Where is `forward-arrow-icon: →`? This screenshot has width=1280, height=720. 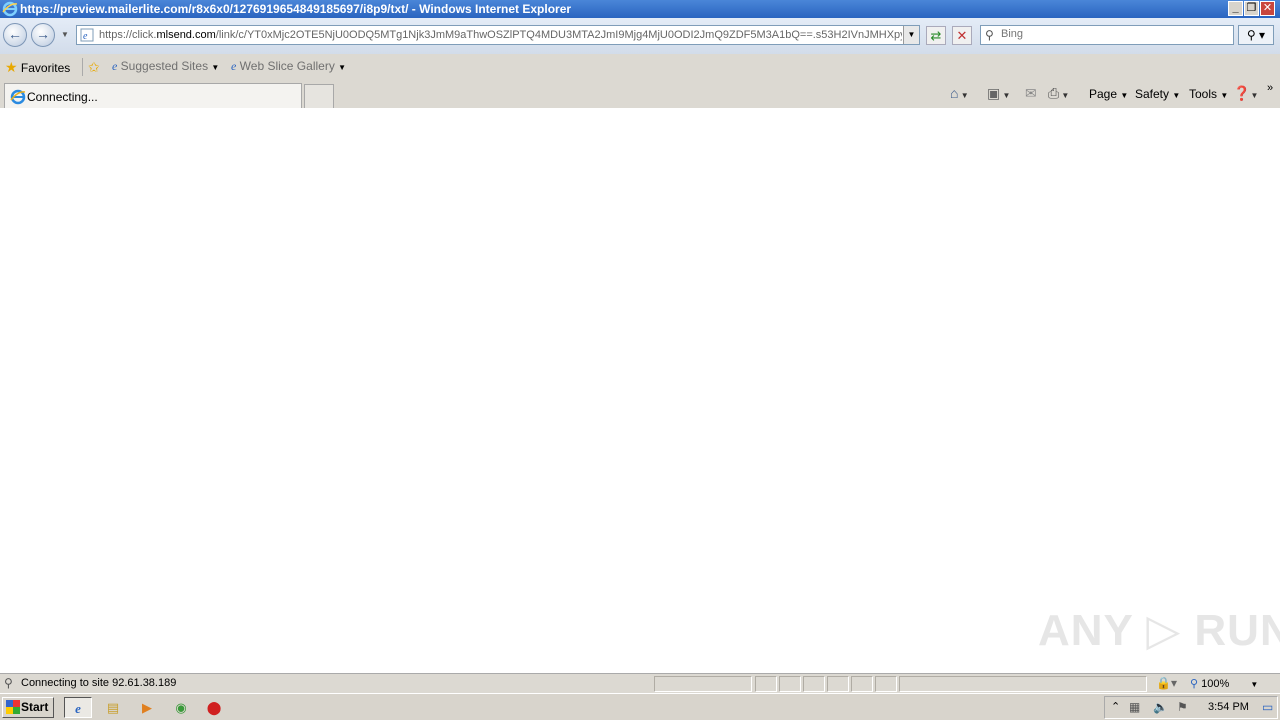
forward-arrow-icon: → is located at coordinates (43, 35).